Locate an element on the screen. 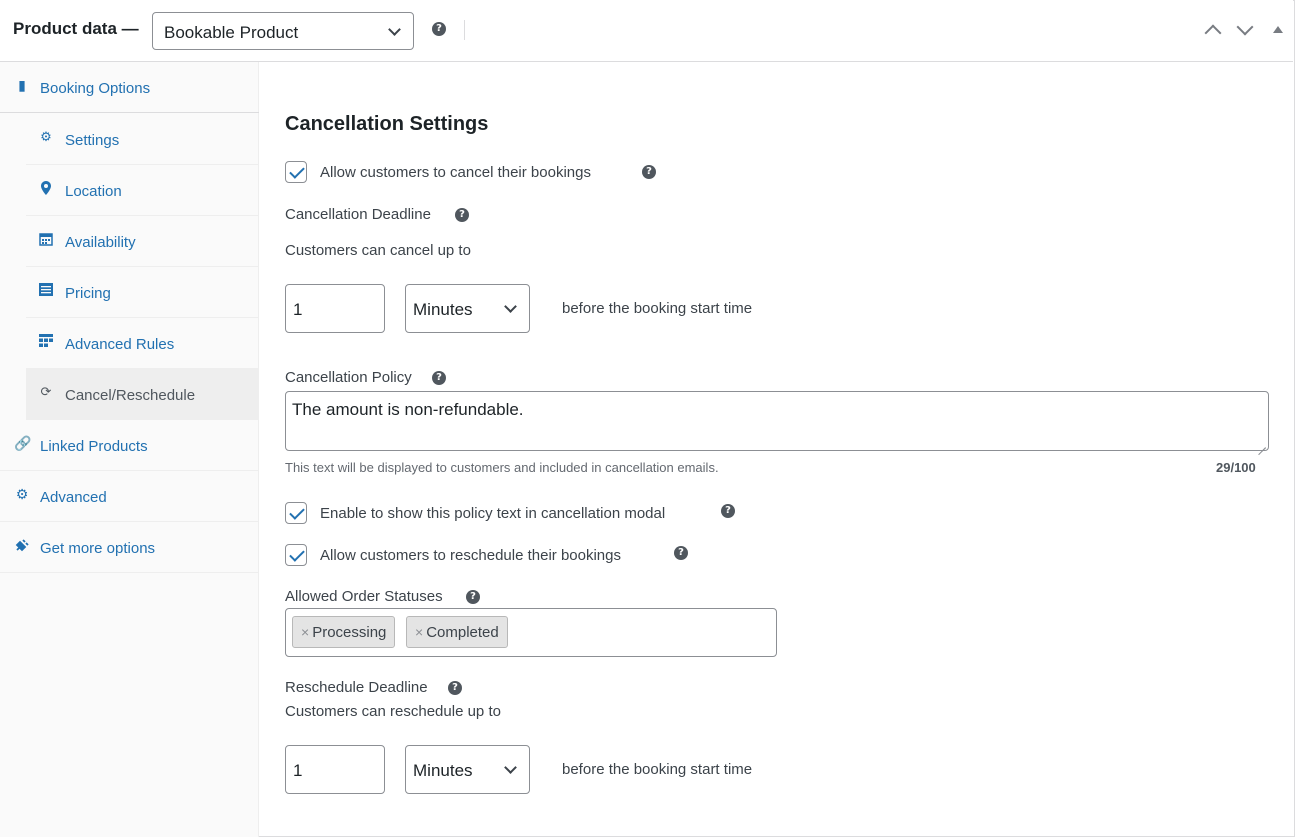 Image resolution: width=1295 pixels, height=837 pixels. reschedule-up-to-text: Customers can reschedule up to is located at coordinates (393, 711).